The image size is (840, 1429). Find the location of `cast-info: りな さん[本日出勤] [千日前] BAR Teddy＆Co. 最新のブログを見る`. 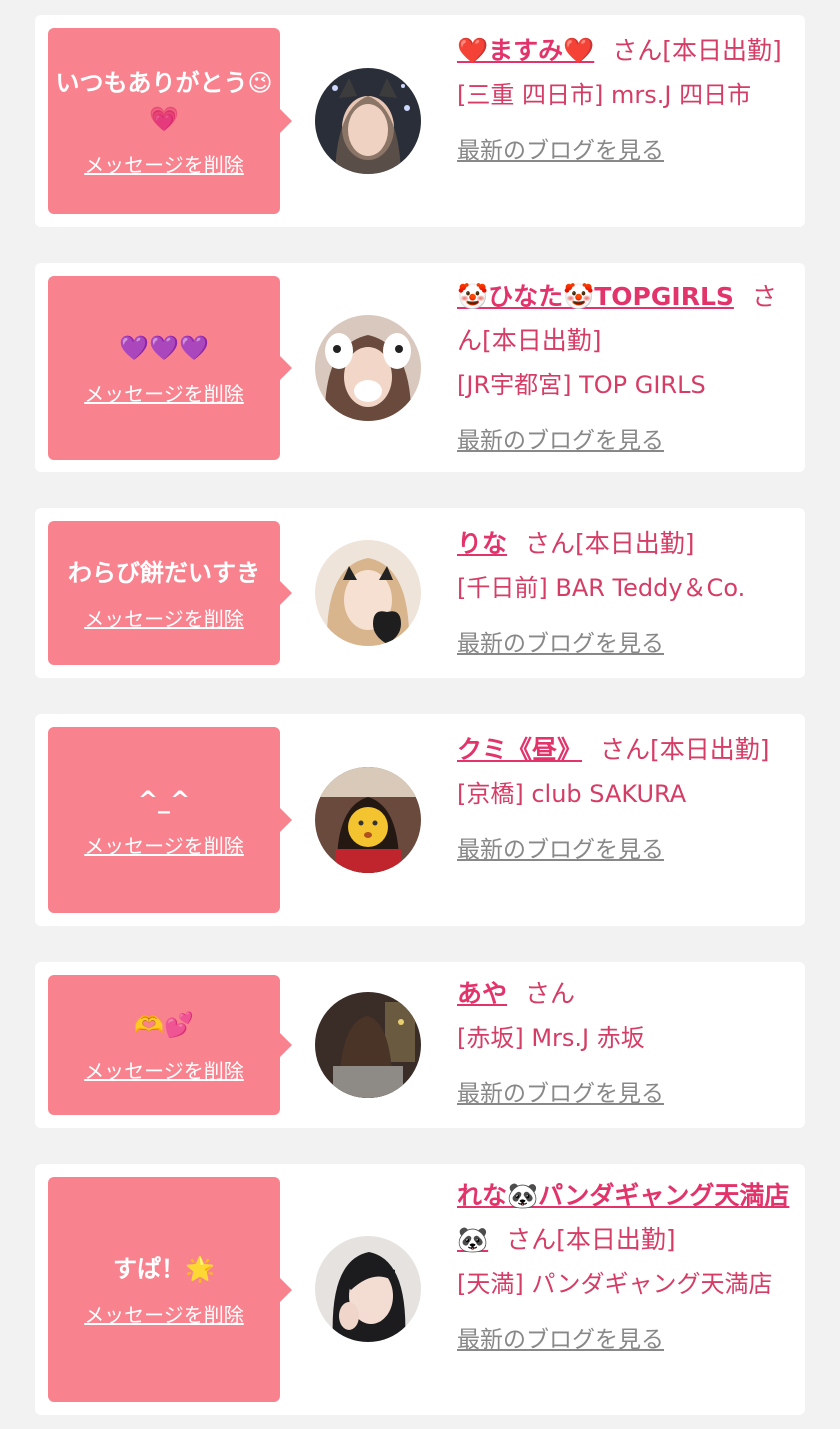

cast-info: りな さん[本日出勤] [千日前] BAR Teddy＆Co. 最新のブログを見る is located at coordinates (626, 590).